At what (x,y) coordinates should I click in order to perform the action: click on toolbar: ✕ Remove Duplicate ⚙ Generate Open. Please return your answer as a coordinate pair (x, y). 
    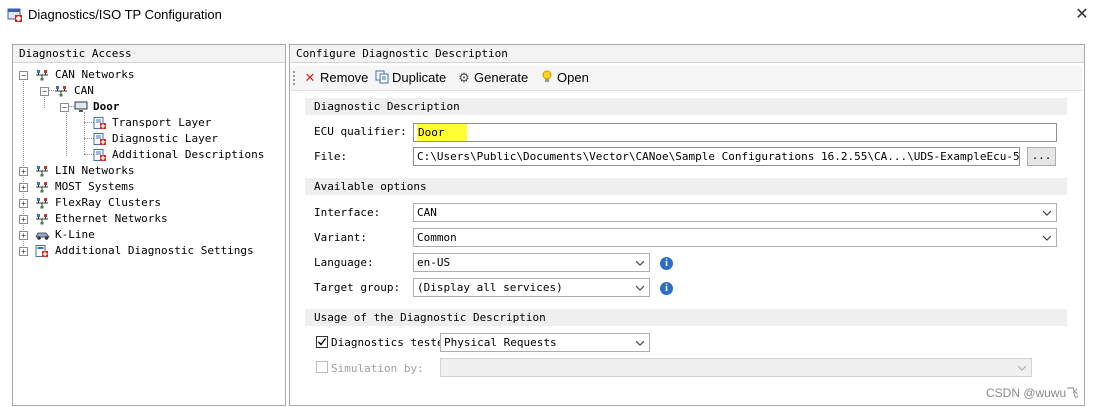
    Looking at the image, I should click on (686, 78).